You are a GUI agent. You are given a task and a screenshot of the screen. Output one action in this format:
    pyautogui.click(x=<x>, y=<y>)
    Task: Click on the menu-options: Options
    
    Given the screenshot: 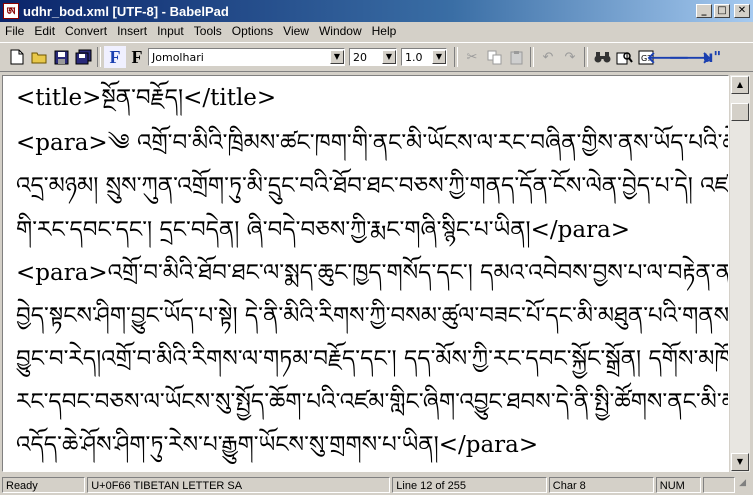 What is the action you would take?
    pyautogui.click(x=252, y=31)
    